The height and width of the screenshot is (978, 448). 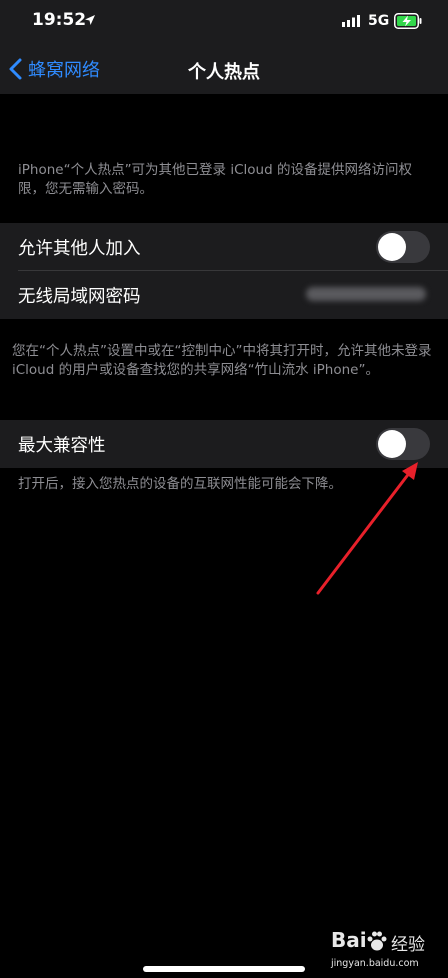 I want to click on watermark-url: jingyan.baidu.com, so click(x=375, y=963).